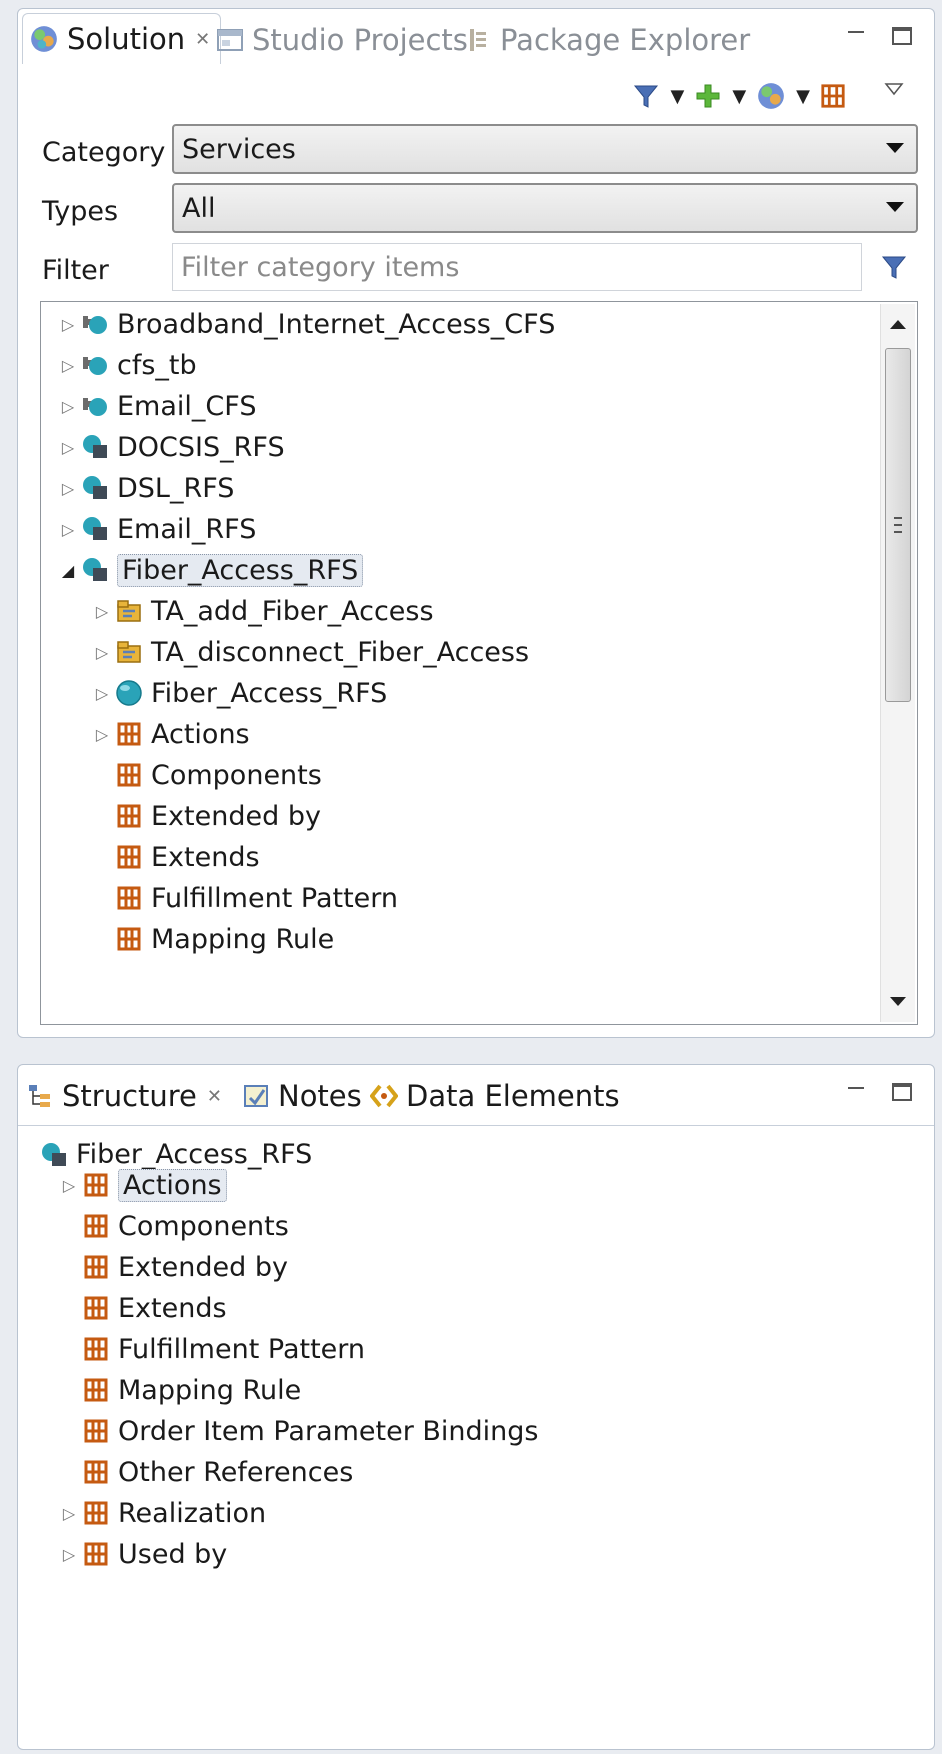 This screenshot has width=942, height=1754. Describe the element at coordinates (898, 525) in the screenshot. I see `scrollbar-thumb` at that location.